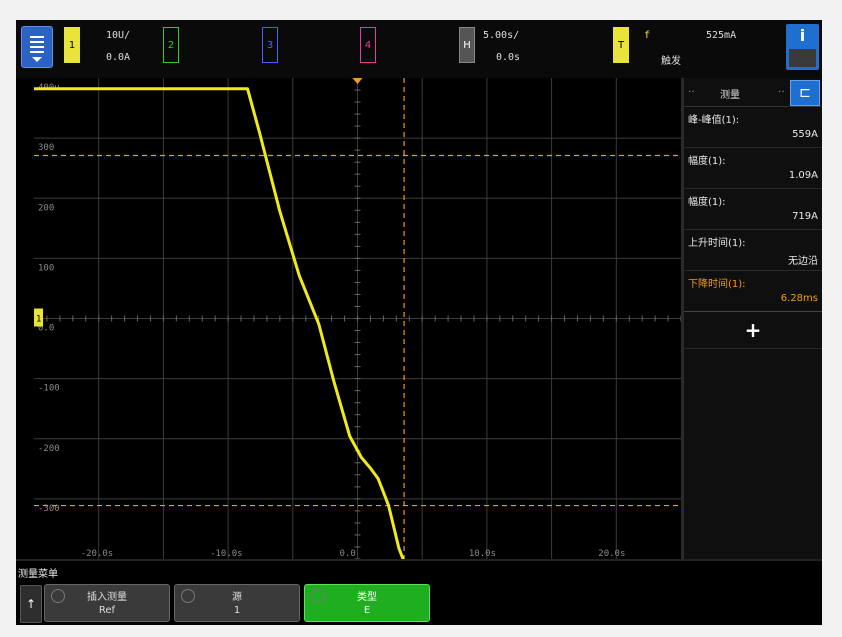 This screenshot has height=637, width=842. Describe the element at coordinates (226, 554) in the screenshot. I see `x-tick-label: -10.0s` at that location.